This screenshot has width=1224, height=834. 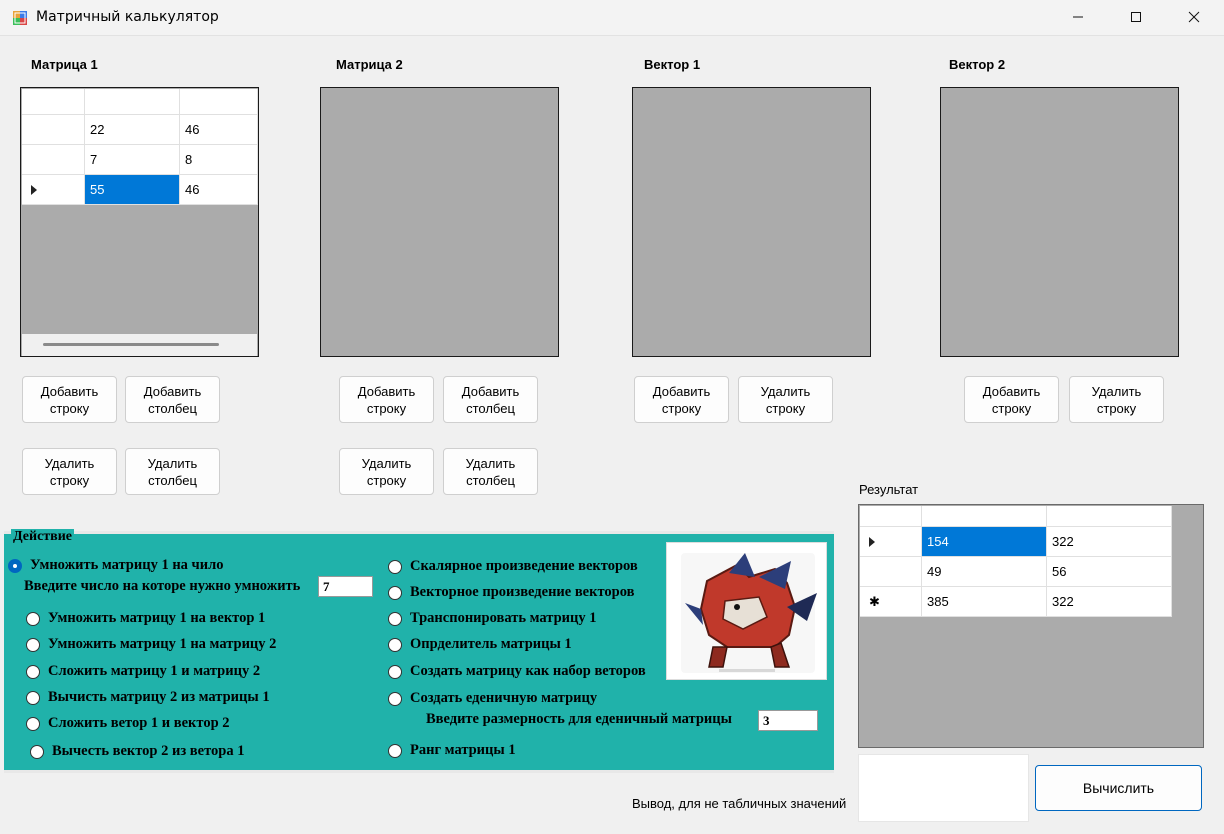 I want to click on option-determinant: Опрделитель матрицы 1, so click(x=480, y=644).